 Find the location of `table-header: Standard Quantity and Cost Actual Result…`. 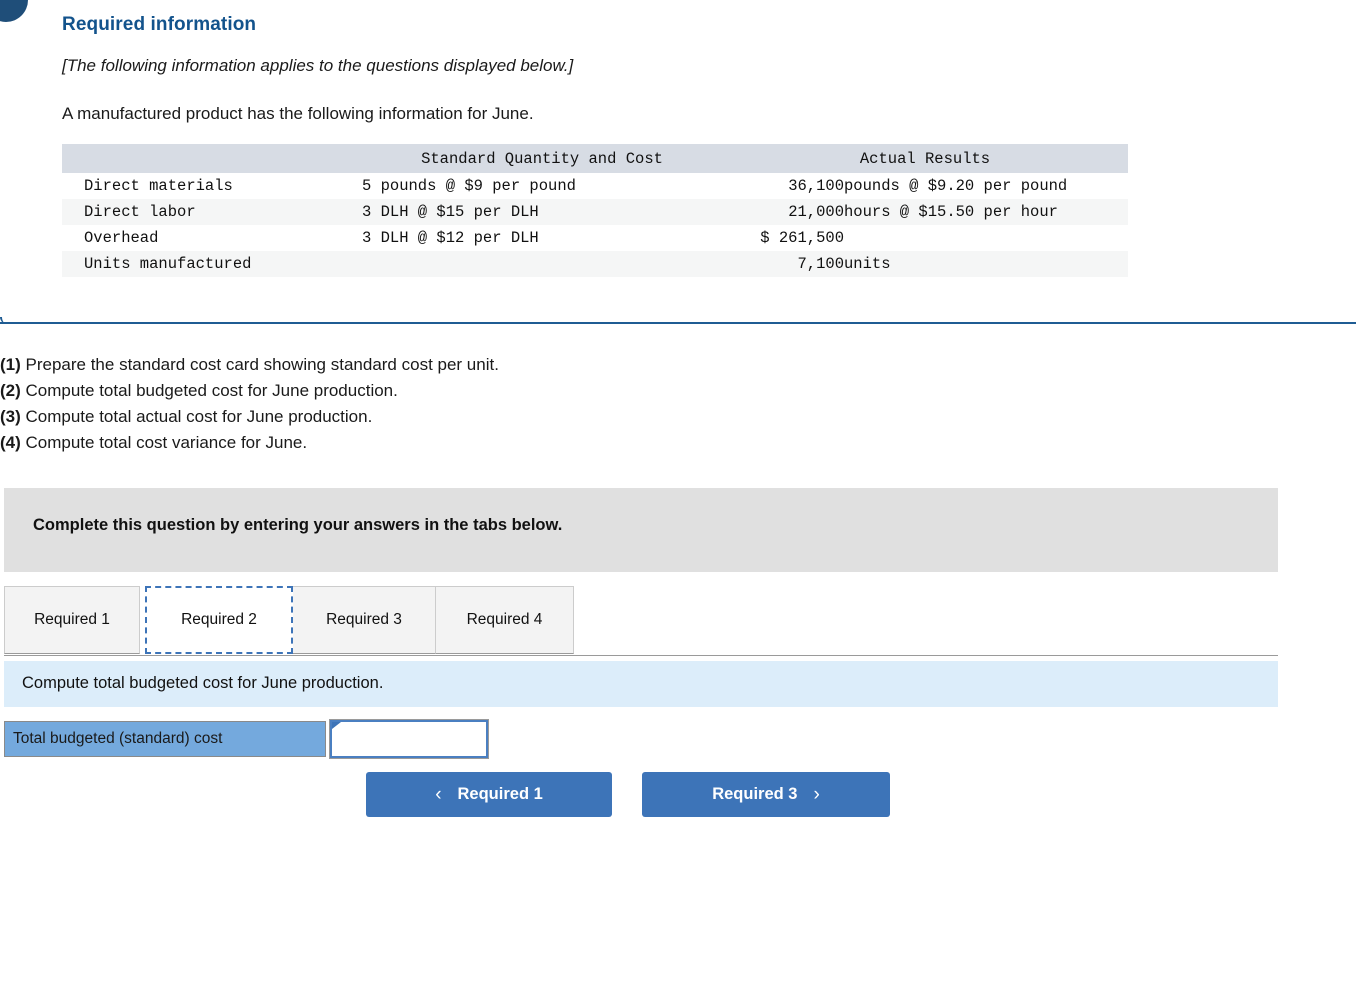

table-header: Standard Quantity and Cost Actual Result… is located at coordinates (595, 158).